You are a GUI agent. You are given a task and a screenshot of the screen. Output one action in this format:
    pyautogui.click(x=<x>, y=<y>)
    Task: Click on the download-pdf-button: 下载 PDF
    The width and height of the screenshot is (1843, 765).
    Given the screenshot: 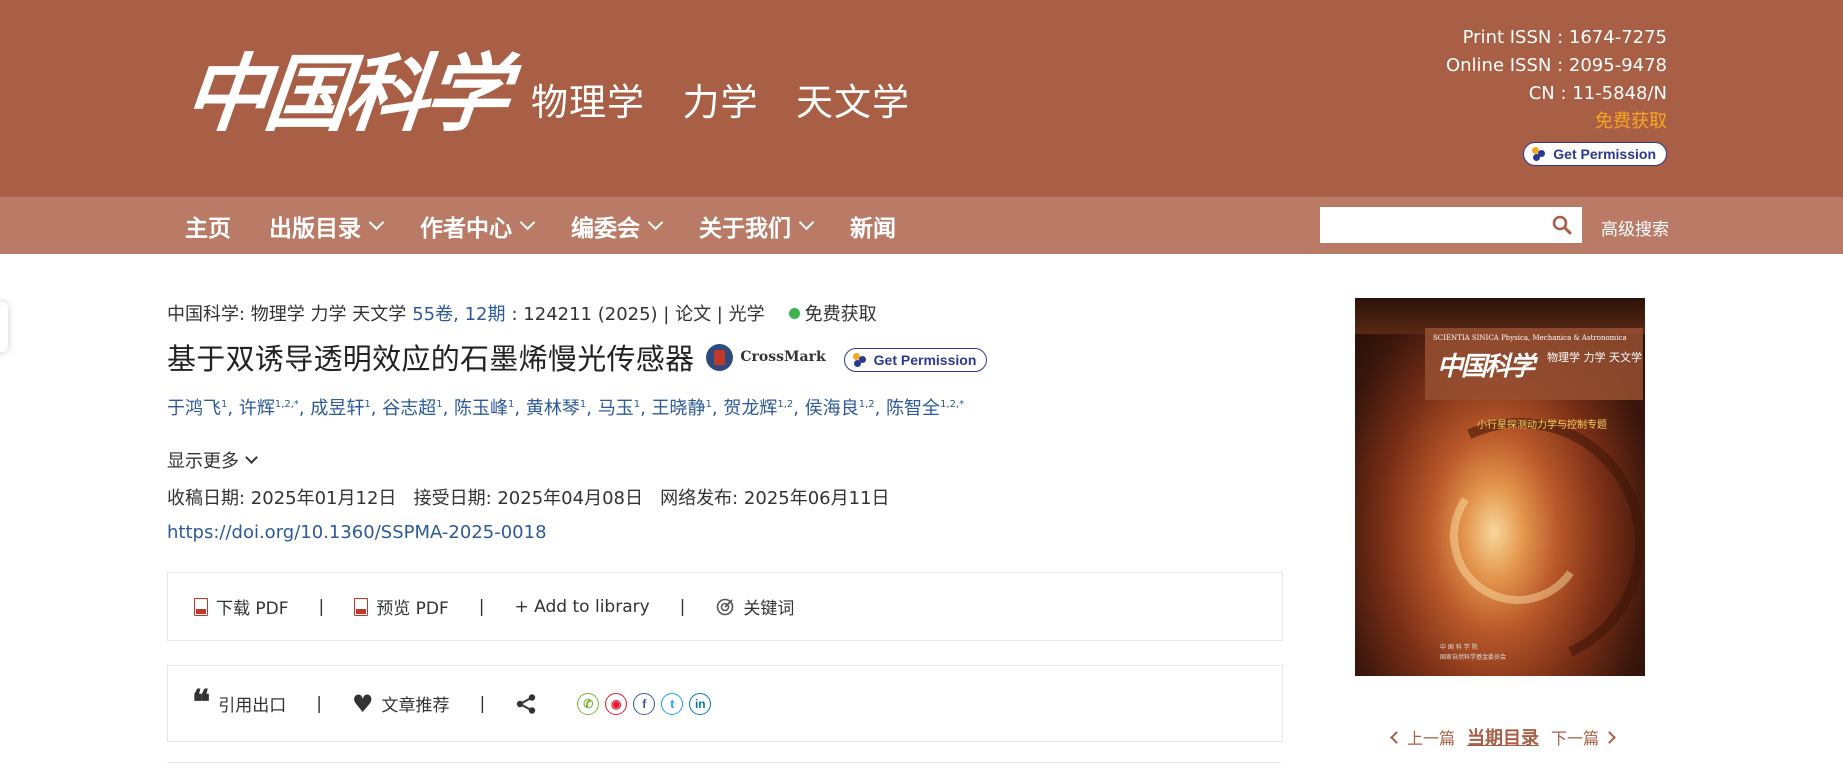 What is the action you would take?
    pyautogui.click(x=241, y=606)
    